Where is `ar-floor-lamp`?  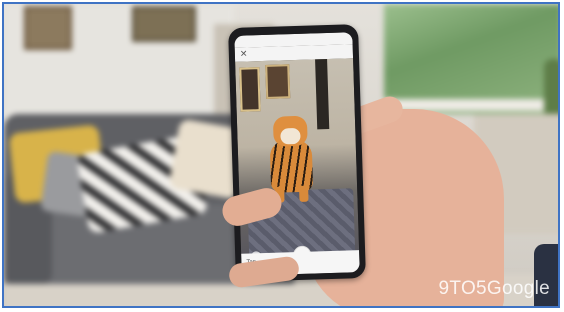
ar-floor-lamp is located at coordinates (322, 94).